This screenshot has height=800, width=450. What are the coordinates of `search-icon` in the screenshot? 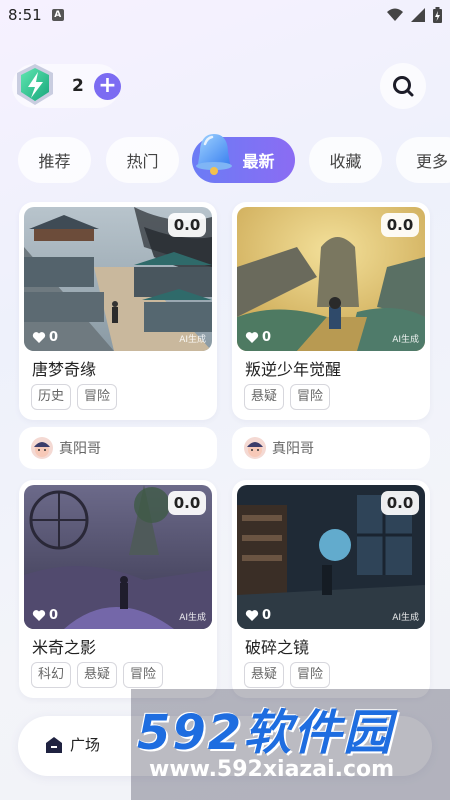 It's located at (403, 86).